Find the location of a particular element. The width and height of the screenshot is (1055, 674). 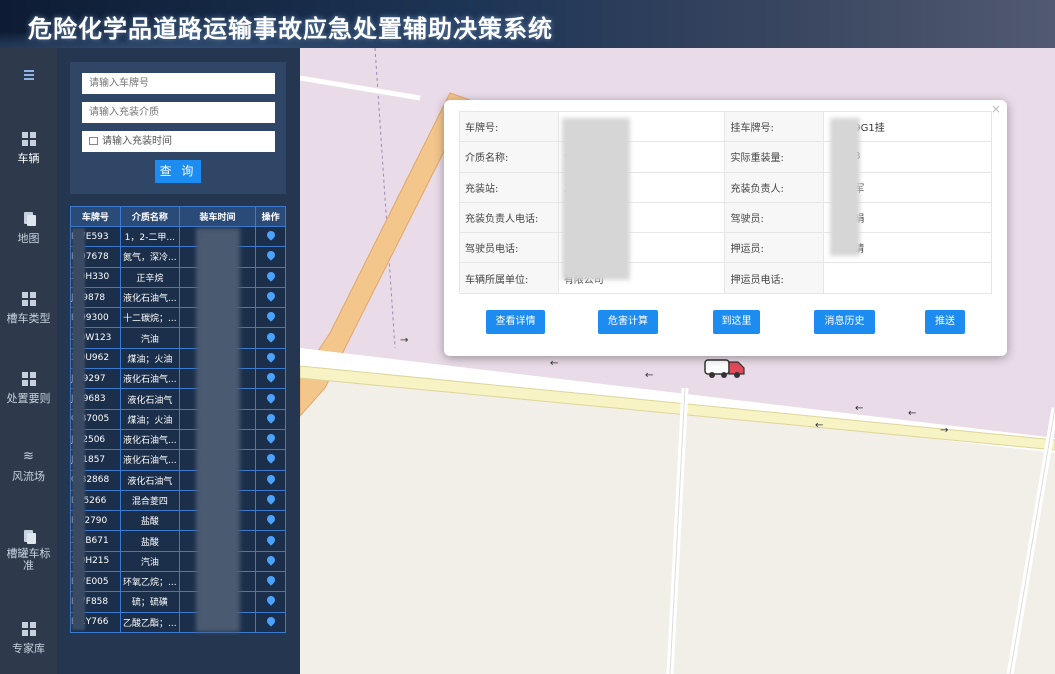

sidebar-item-tank-standards: 槽罐车标准 is located at coordinates (28, 551).